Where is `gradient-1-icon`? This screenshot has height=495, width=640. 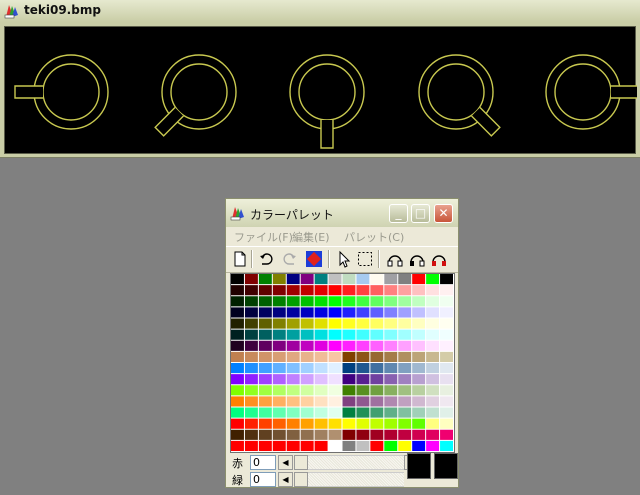
gradient-1-icon is located at coordinates (395, 259).